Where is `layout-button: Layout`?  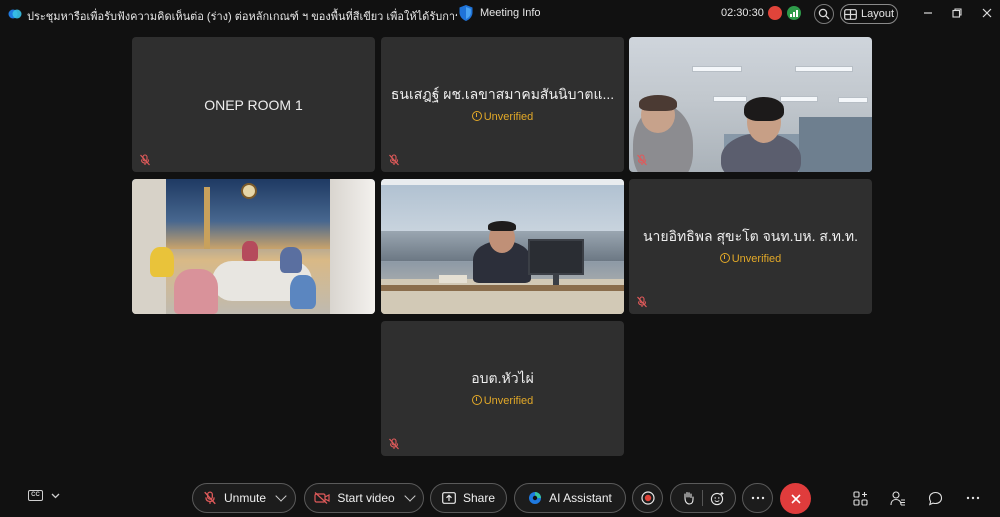
layout-button: Layout is located at coordinates (869, 14).